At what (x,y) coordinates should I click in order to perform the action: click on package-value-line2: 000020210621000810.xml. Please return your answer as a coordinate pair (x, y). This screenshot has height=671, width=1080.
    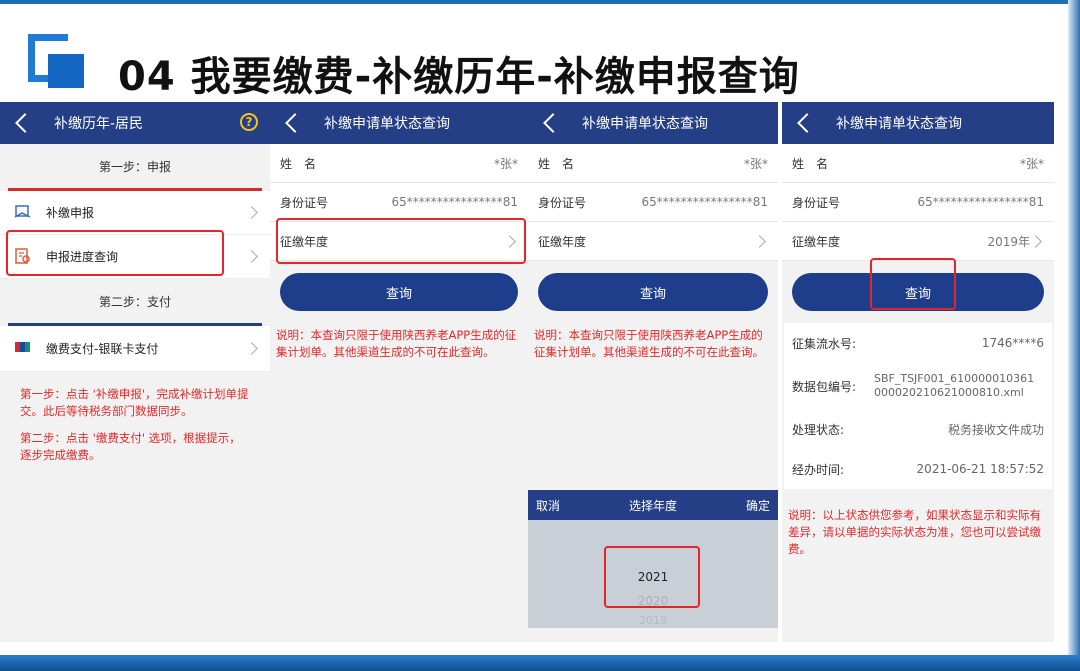
    Looking at the image, I should click on (949, 392).